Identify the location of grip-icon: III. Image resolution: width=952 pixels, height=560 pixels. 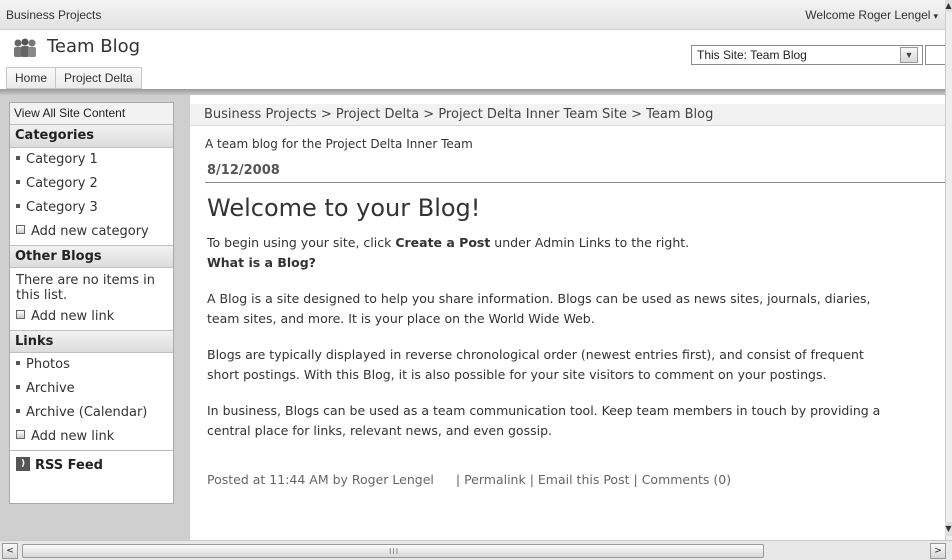
(394, 551).